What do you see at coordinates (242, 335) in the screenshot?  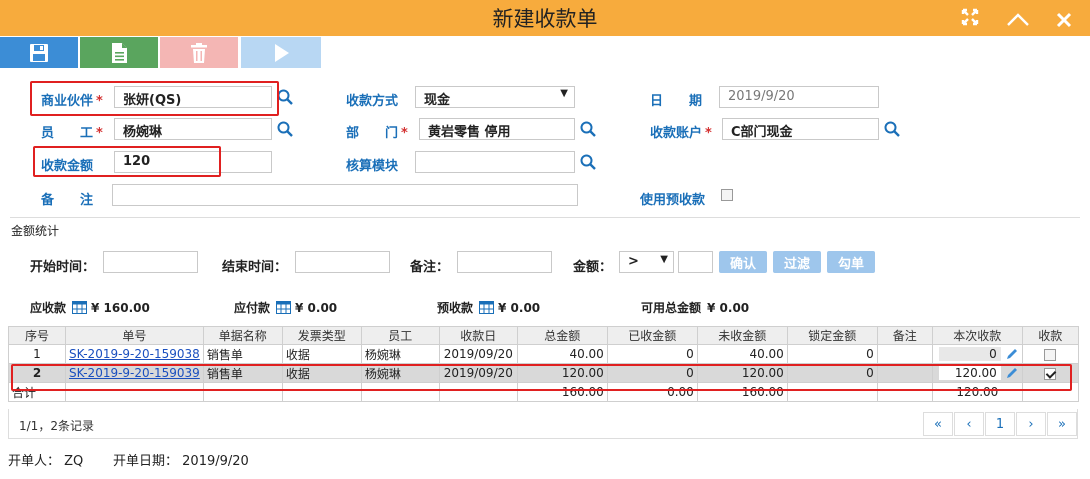 I see `col-header: 单据名称` at bounding box center [242, 335].